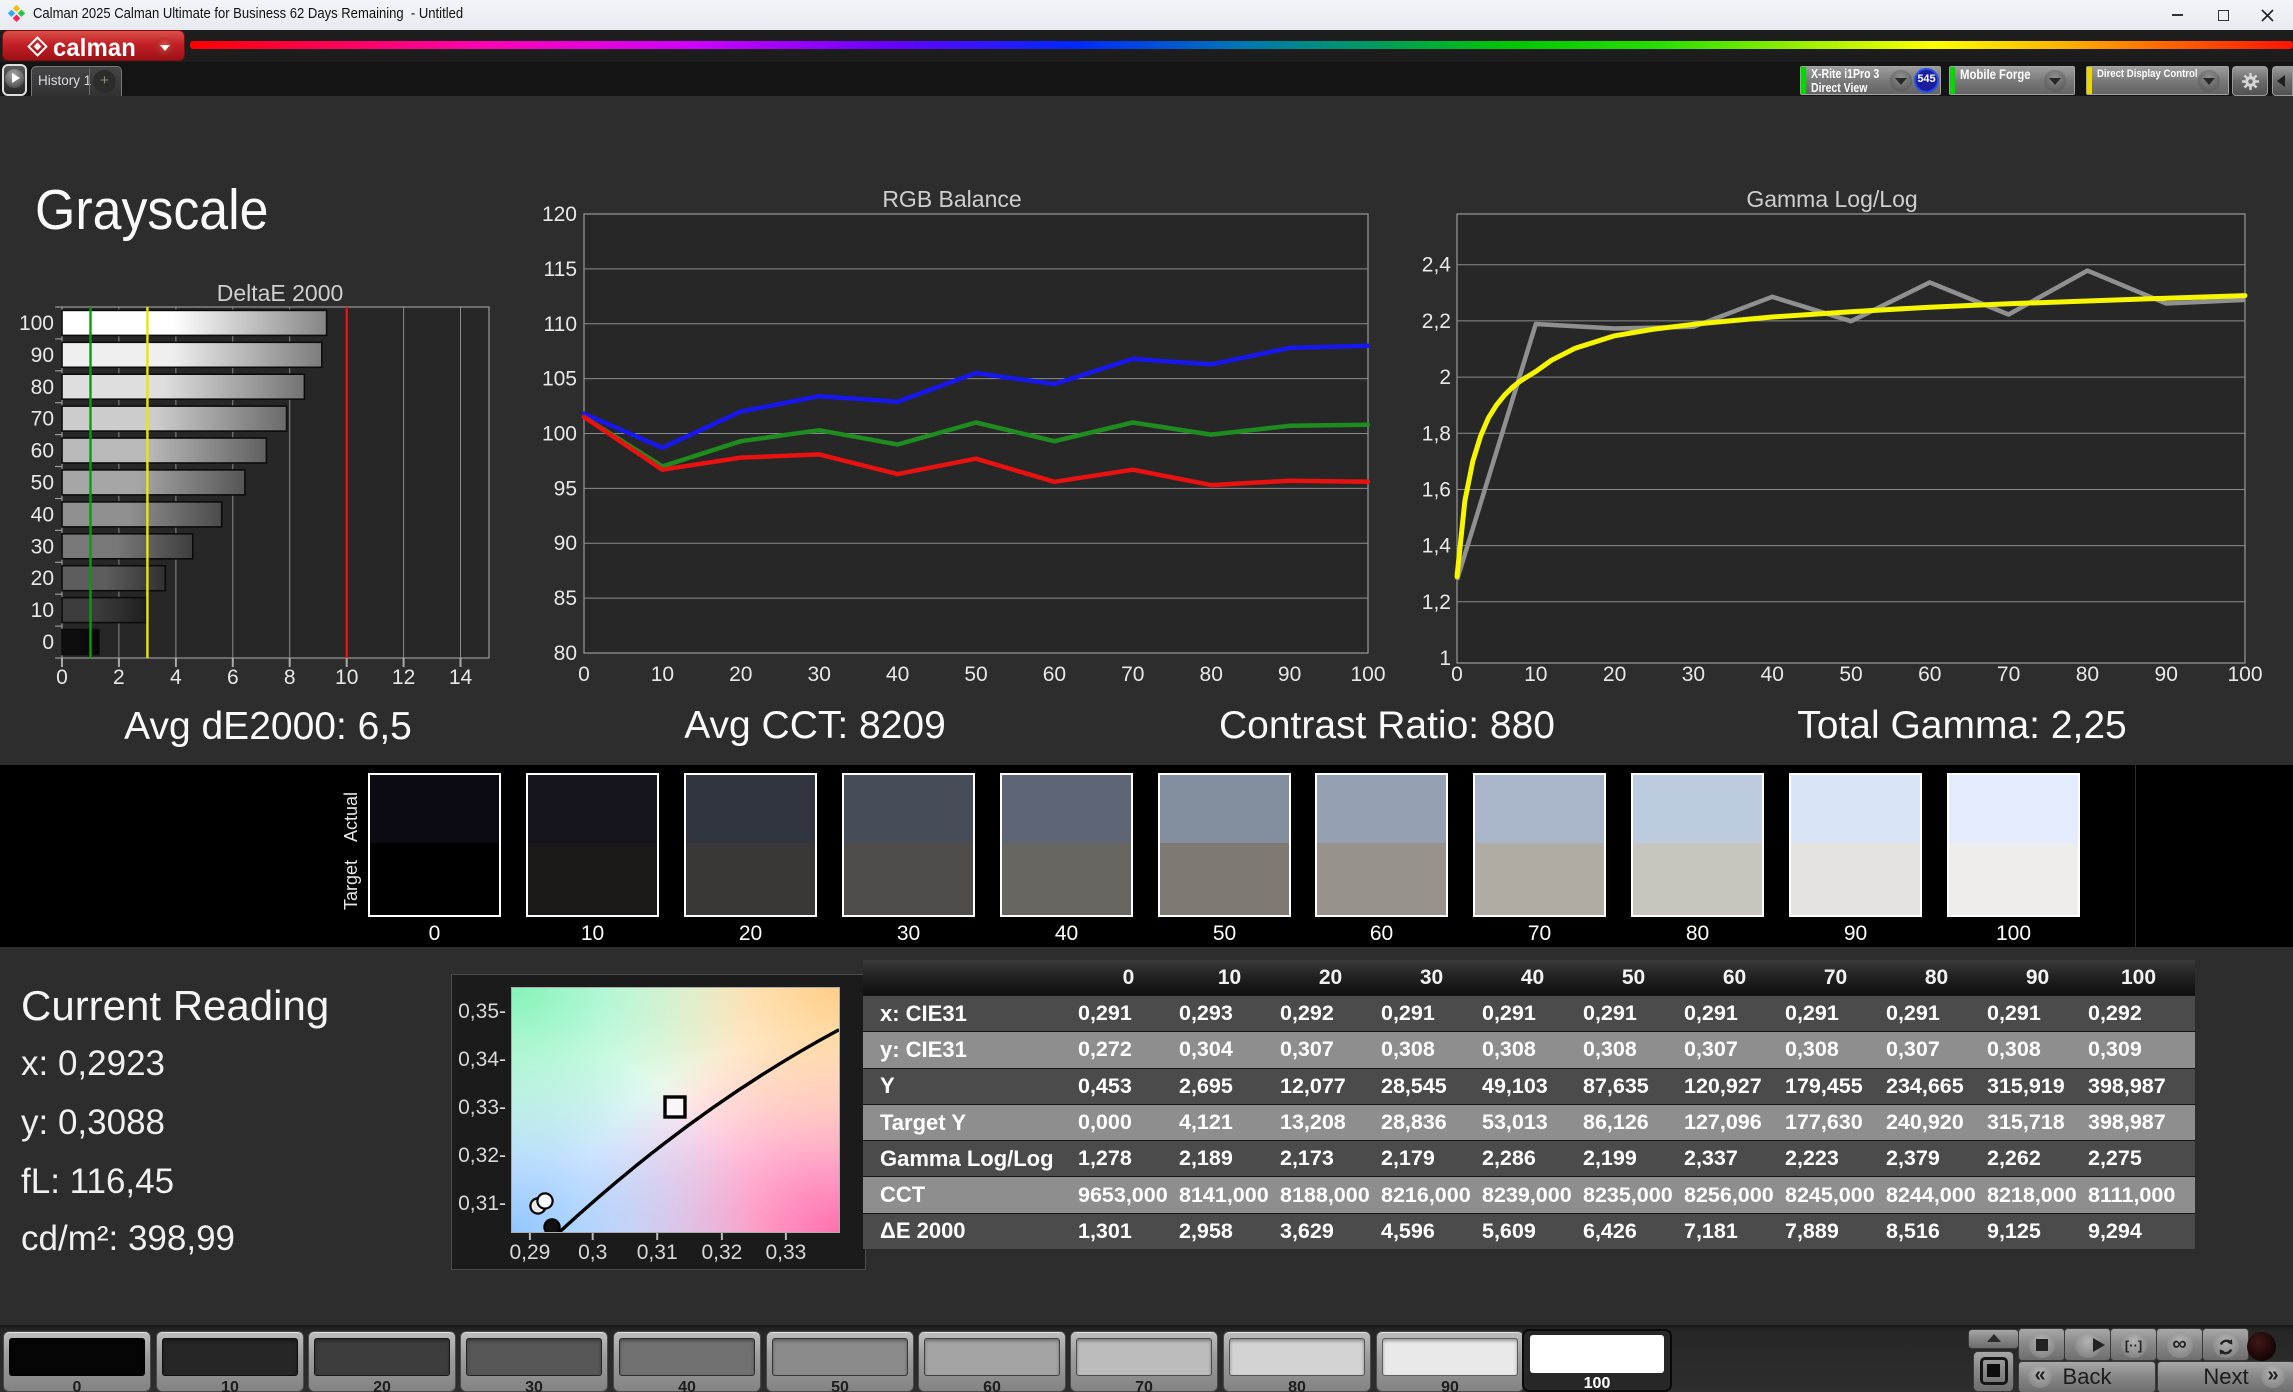 This screenshot has height=1392, width=2293. I want to click on svg-text: 1,2, so click(1436, 602).